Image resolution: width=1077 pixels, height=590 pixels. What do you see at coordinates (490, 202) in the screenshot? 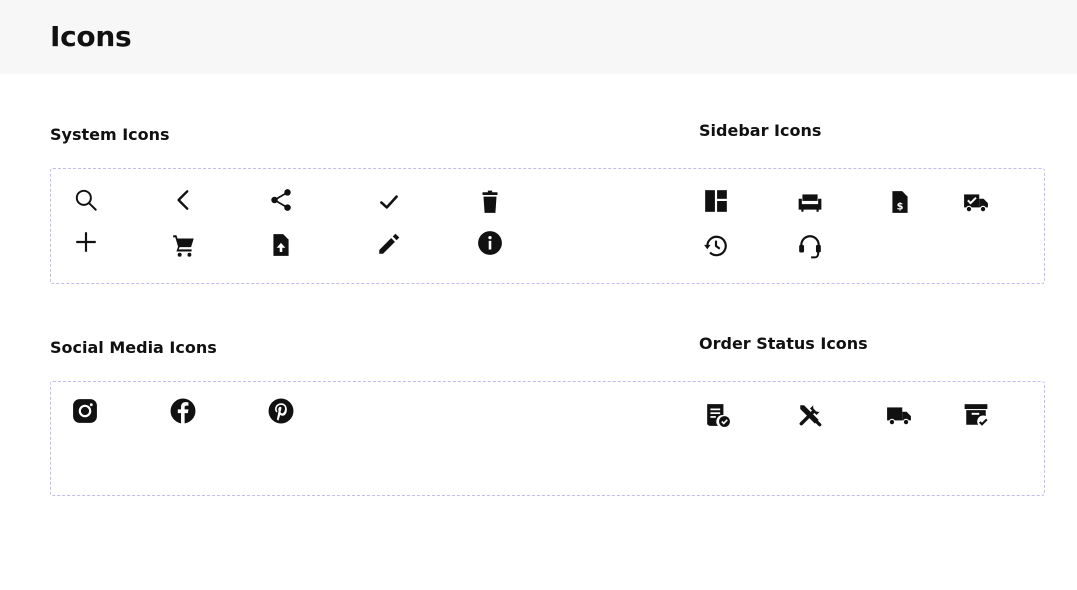
I see `trash-icon` at bounding box center [490, 202].